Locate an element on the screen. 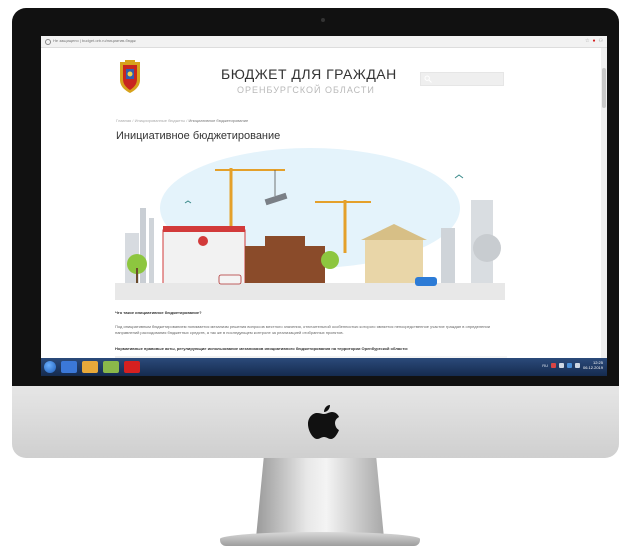 Image resolution: width=633 pixels, height=556 pixels. breadcrumb-section: Инициированные бюджеты is located at coordinates (160, 120).